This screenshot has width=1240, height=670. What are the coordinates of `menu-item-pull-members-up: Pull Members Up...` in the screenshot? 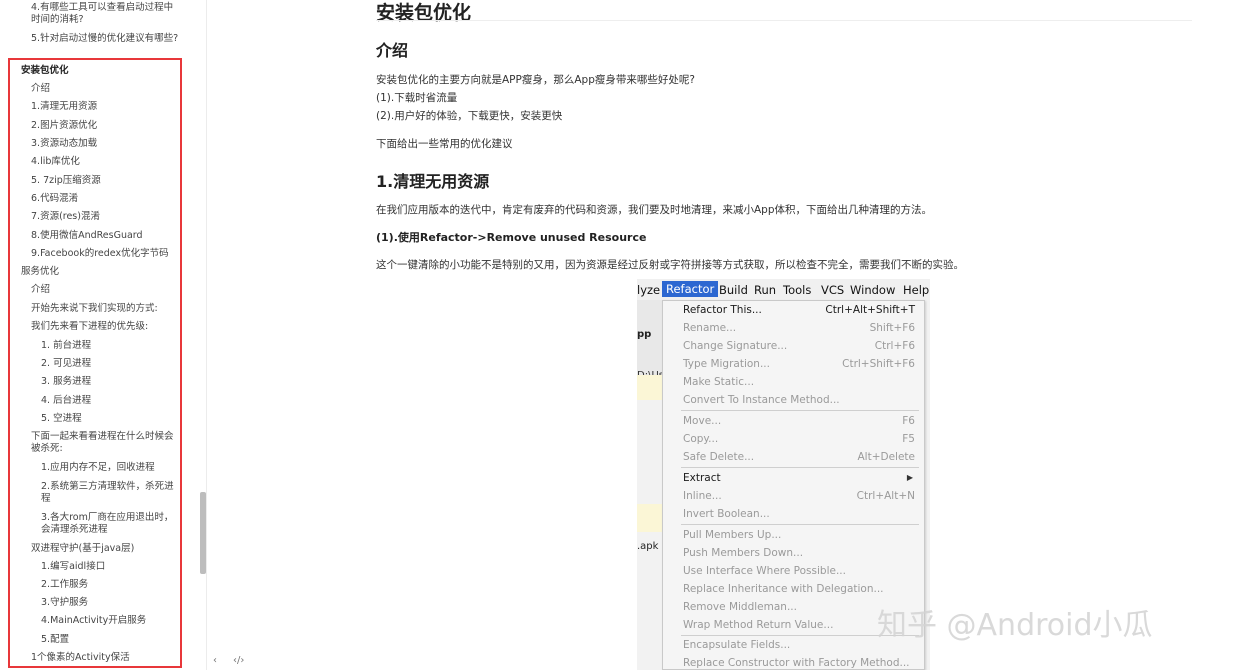 It's located at (799, 535).